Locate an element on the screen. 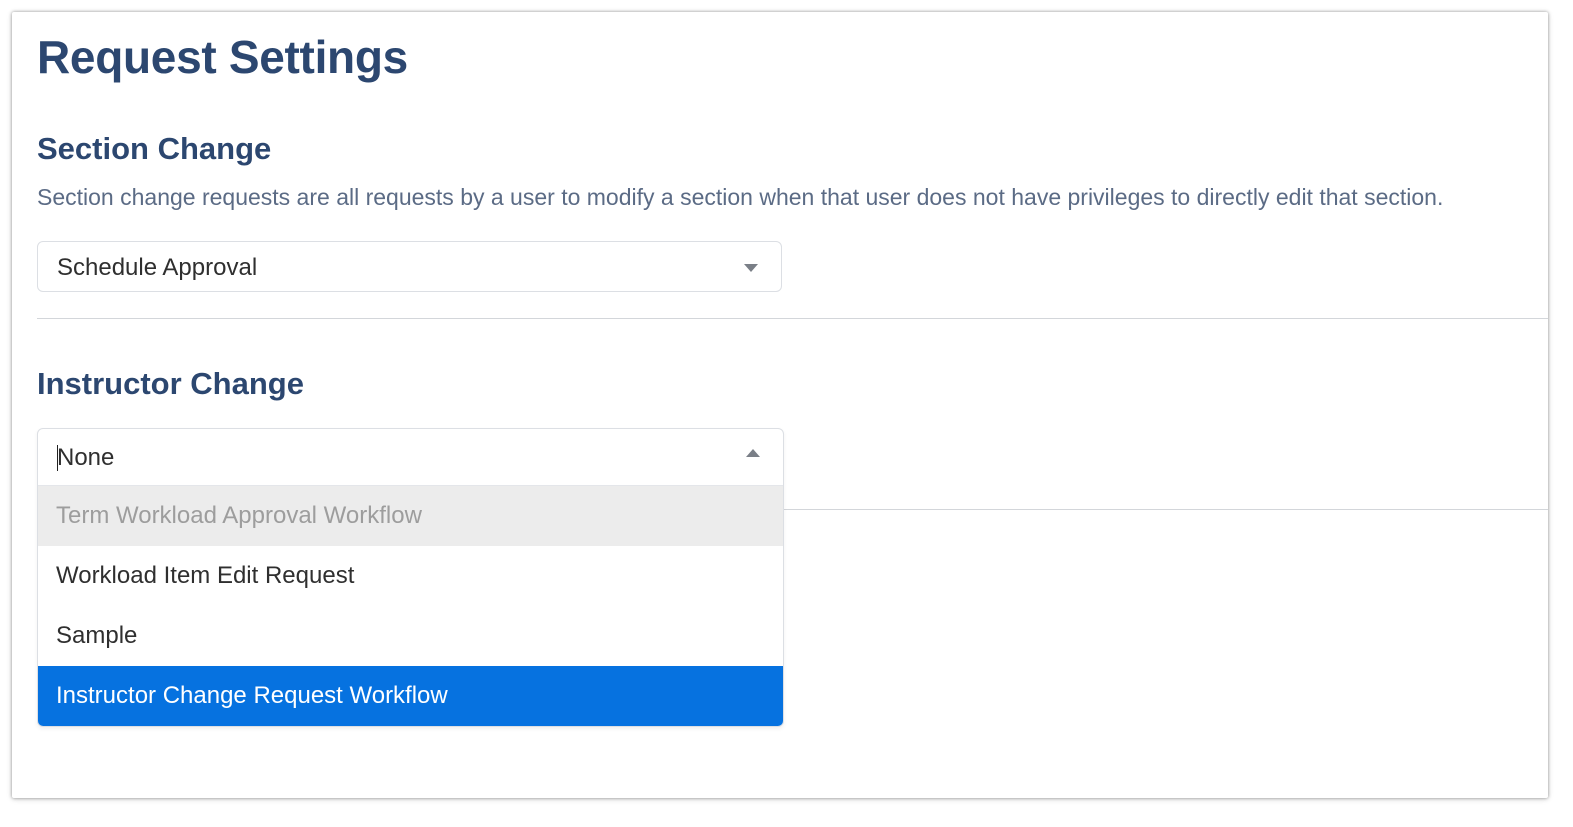 This screenshot has height=827, width=1573. instructor-section-divider is located at coordinates (1165, 509).